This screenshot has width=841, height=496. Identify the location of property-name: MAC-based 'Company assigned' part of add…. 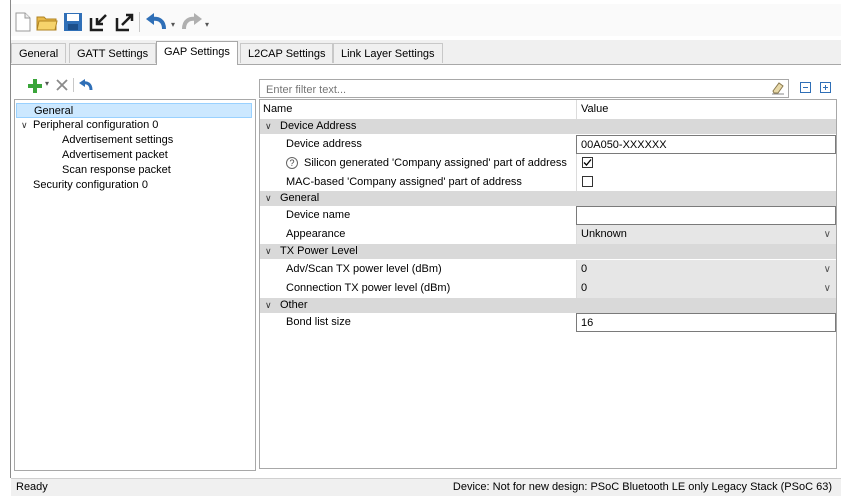
(404, 182).